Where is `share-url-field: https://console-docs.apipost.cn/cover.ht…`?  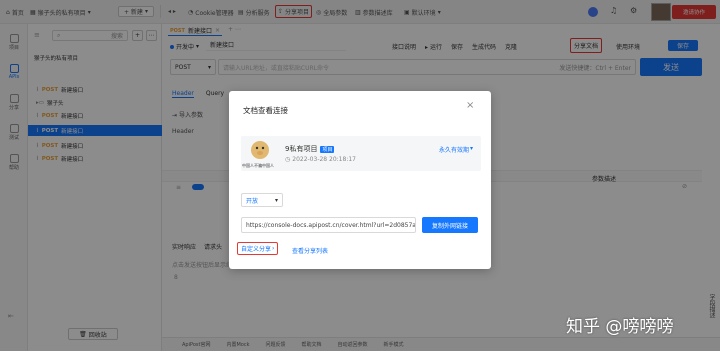
share-url-field: https://console-docs.apipost.cn/cover.ht… is located at coordinates (328, 225).